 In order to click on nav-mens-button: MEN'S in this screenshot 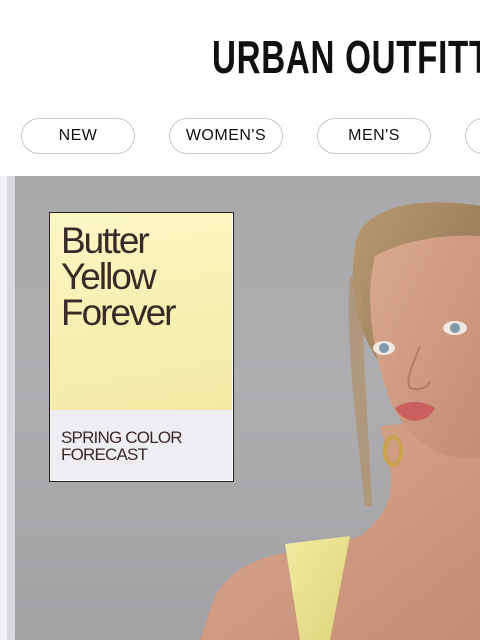, I will do `click(374, 136)`.